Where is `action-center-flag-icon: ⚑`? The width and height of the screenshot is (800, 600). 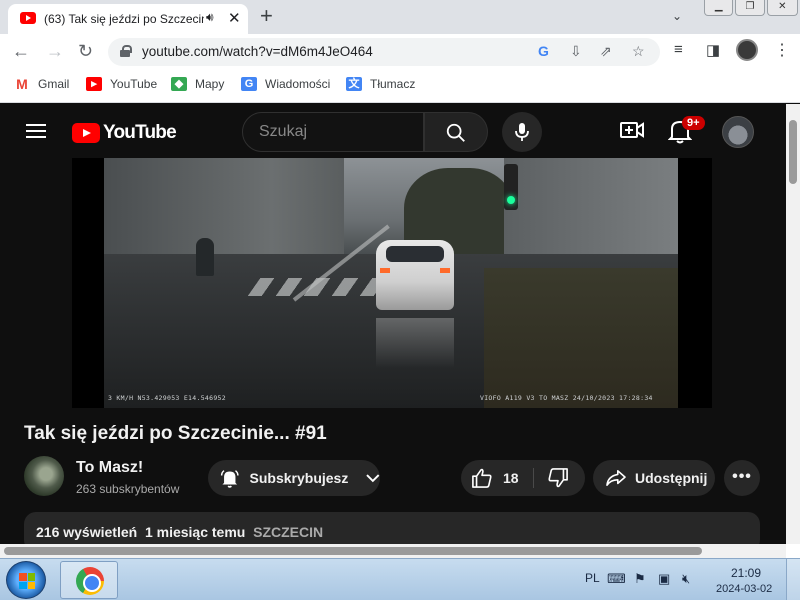
action-center-flag-icon: ⚑ is located at coordinates (640, 579).